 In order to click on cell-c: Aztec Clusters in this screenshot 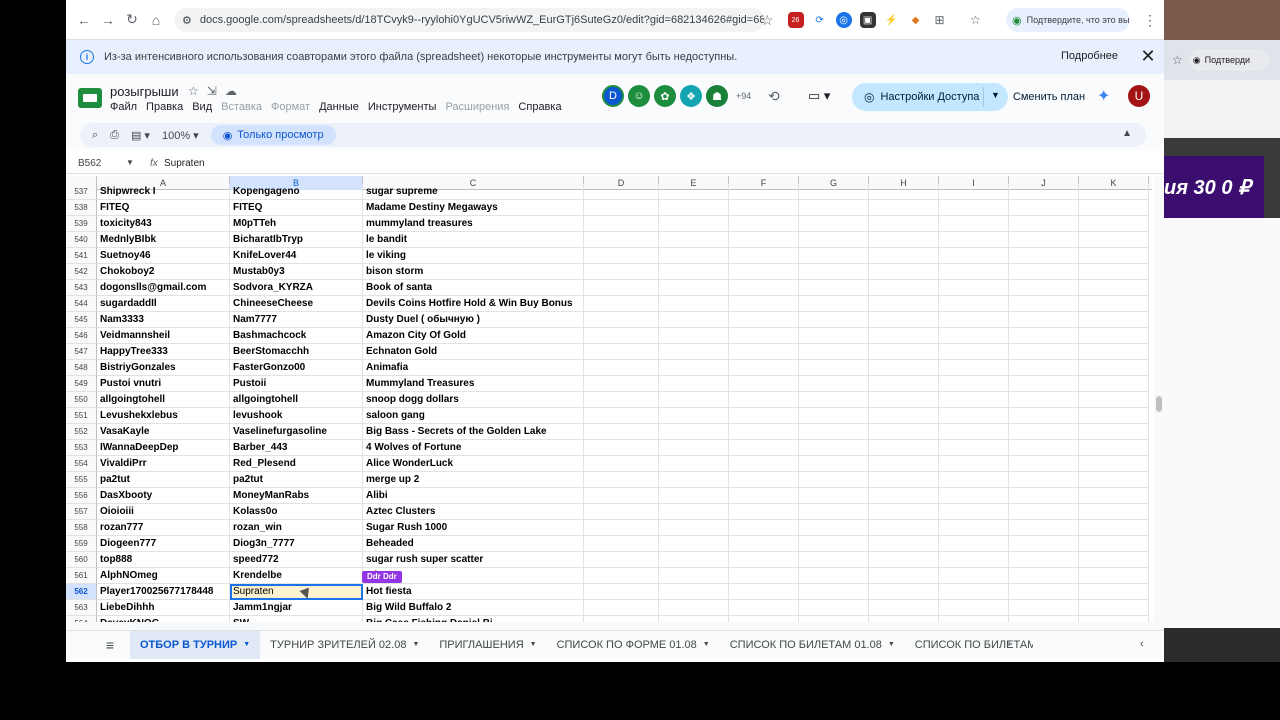, I will do `click(473, 512)`.